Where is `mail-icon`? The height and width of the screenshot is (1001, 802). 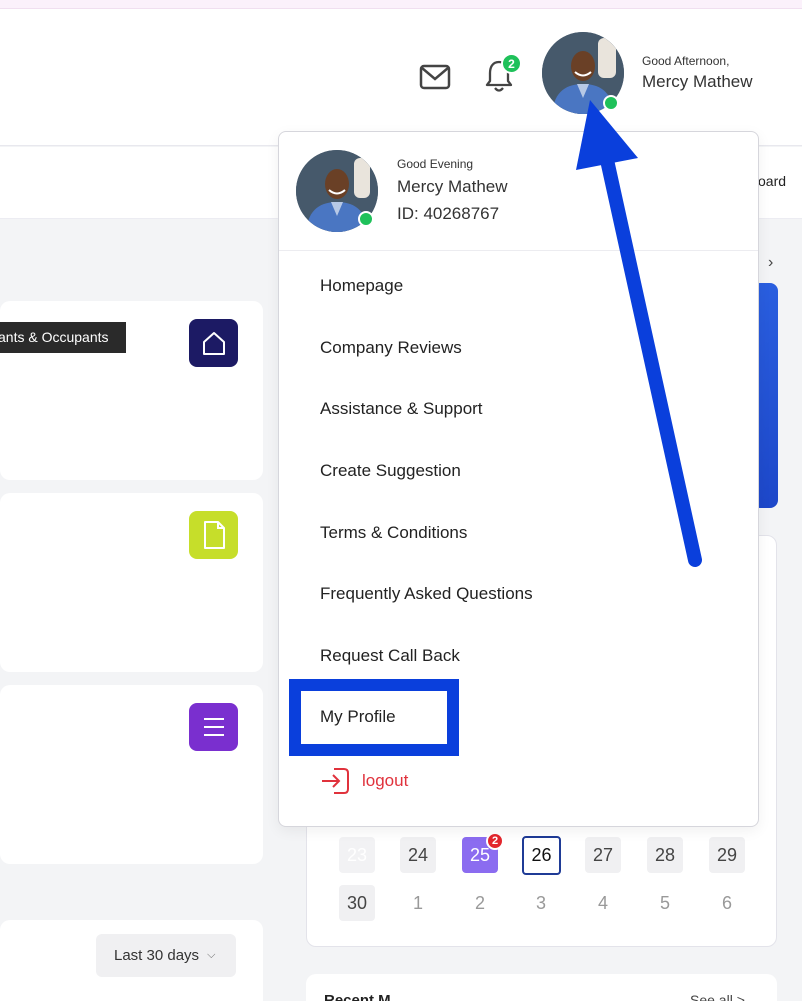 mail-icon is located at coordinates (435, 77).